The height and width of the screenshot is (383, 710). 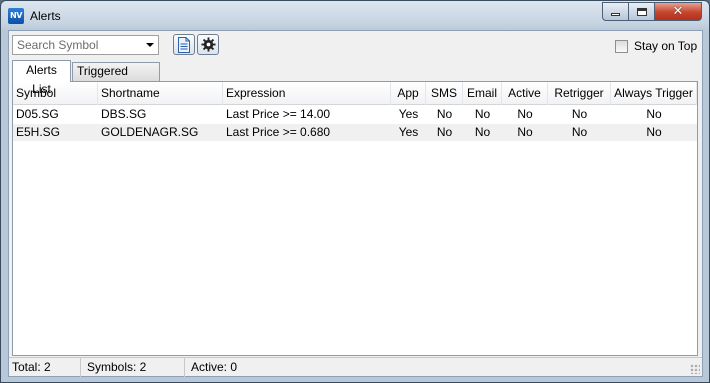 I want to click on stay-on-top-checkbox, so click(x=621, y=46).